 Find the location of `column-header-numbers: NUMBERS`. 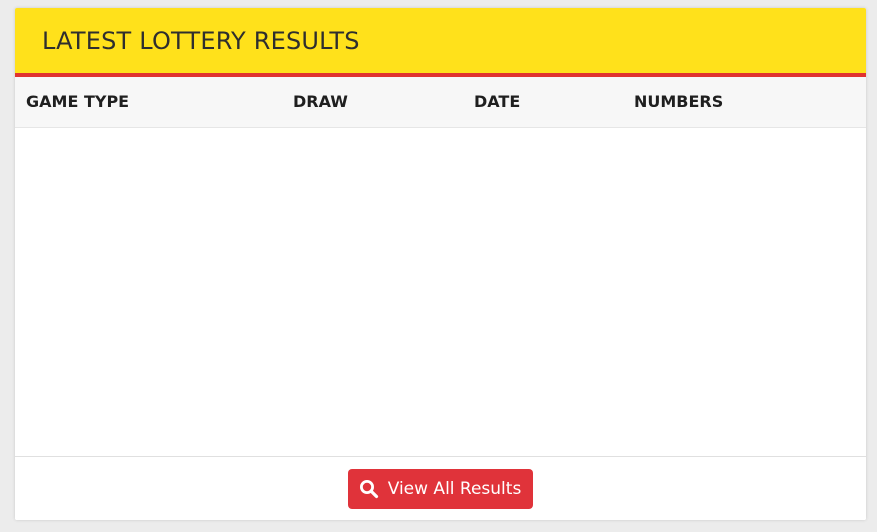

column-header-numbers: NUMBERS is located at coordinates (679, 101).